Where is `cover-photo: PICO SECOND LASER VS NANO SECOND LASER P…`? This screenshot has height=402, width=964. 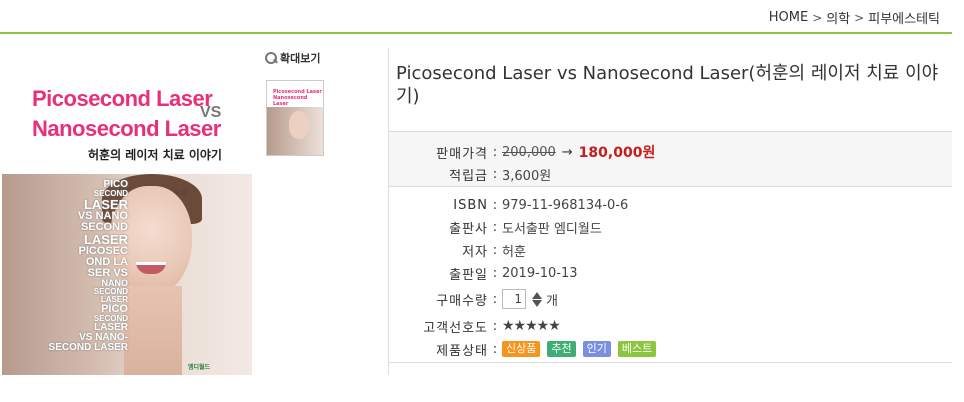 cover-photo: PICO SECOND LASER VS NANO SECOND LASER P… is located at coordinates (127, 274).